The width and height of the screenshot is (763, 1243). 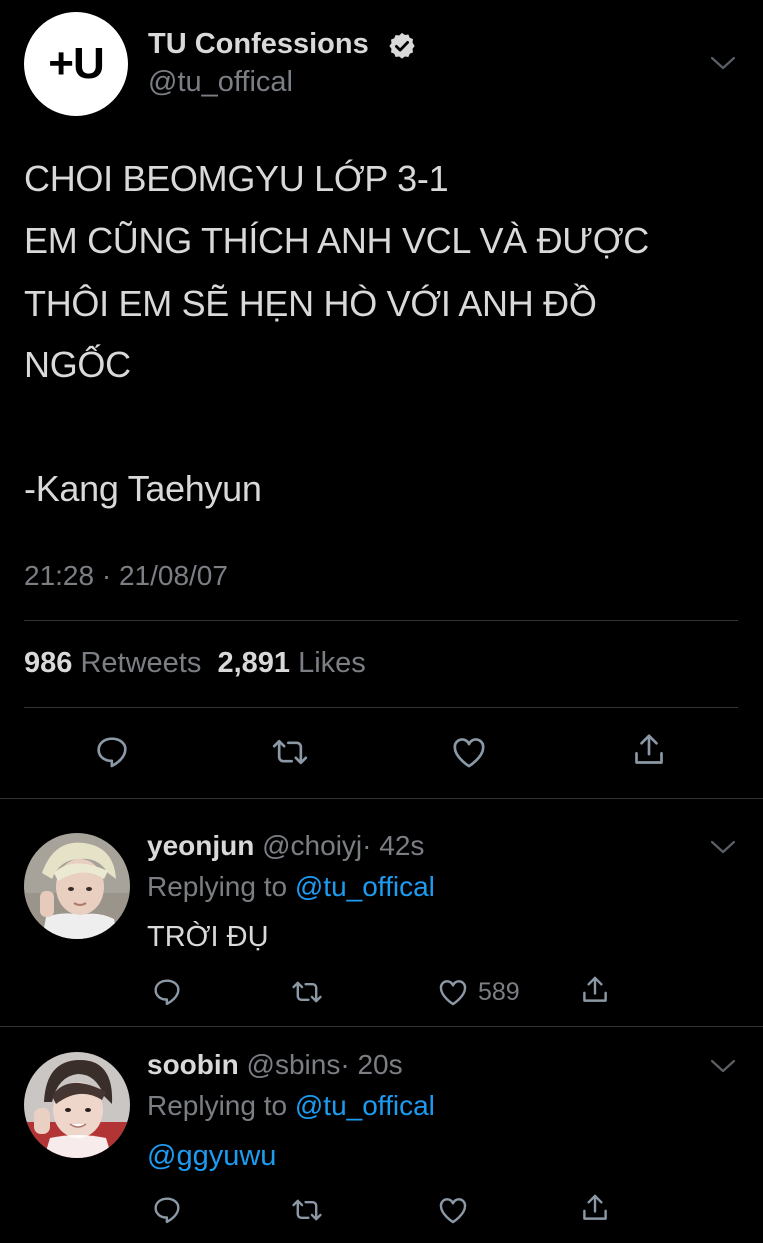 What do you see at coordinates (310, 303) in the screenshot?
I see `tweet-text-line: THÔI EM SẼ HẸN HÒ VỚI ANH ĐỒ` at bounding box center [310, 303].